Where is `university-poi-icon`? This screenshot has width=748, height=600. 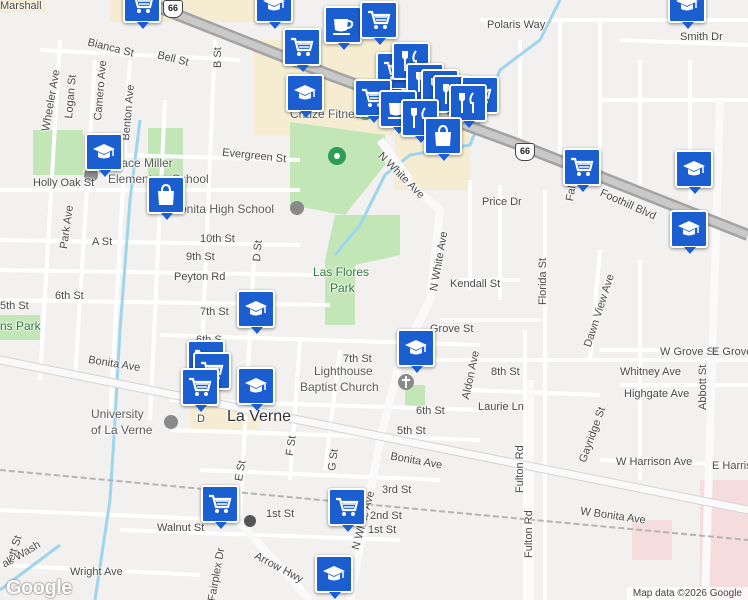
university-poi-icon is located at coordinates (171, 422).